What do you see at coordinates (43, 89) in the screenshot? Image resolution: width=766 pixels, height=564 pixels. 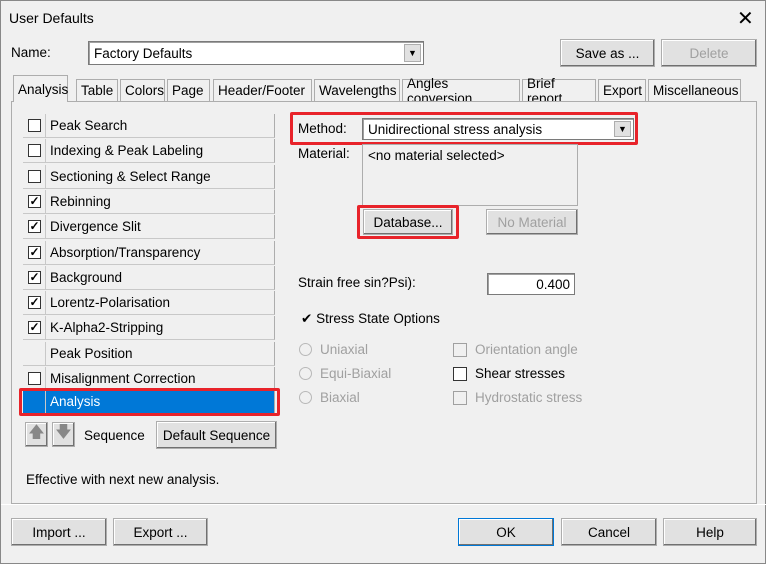 I see `tab-label: Analysis` at bounding box center [43, 89].